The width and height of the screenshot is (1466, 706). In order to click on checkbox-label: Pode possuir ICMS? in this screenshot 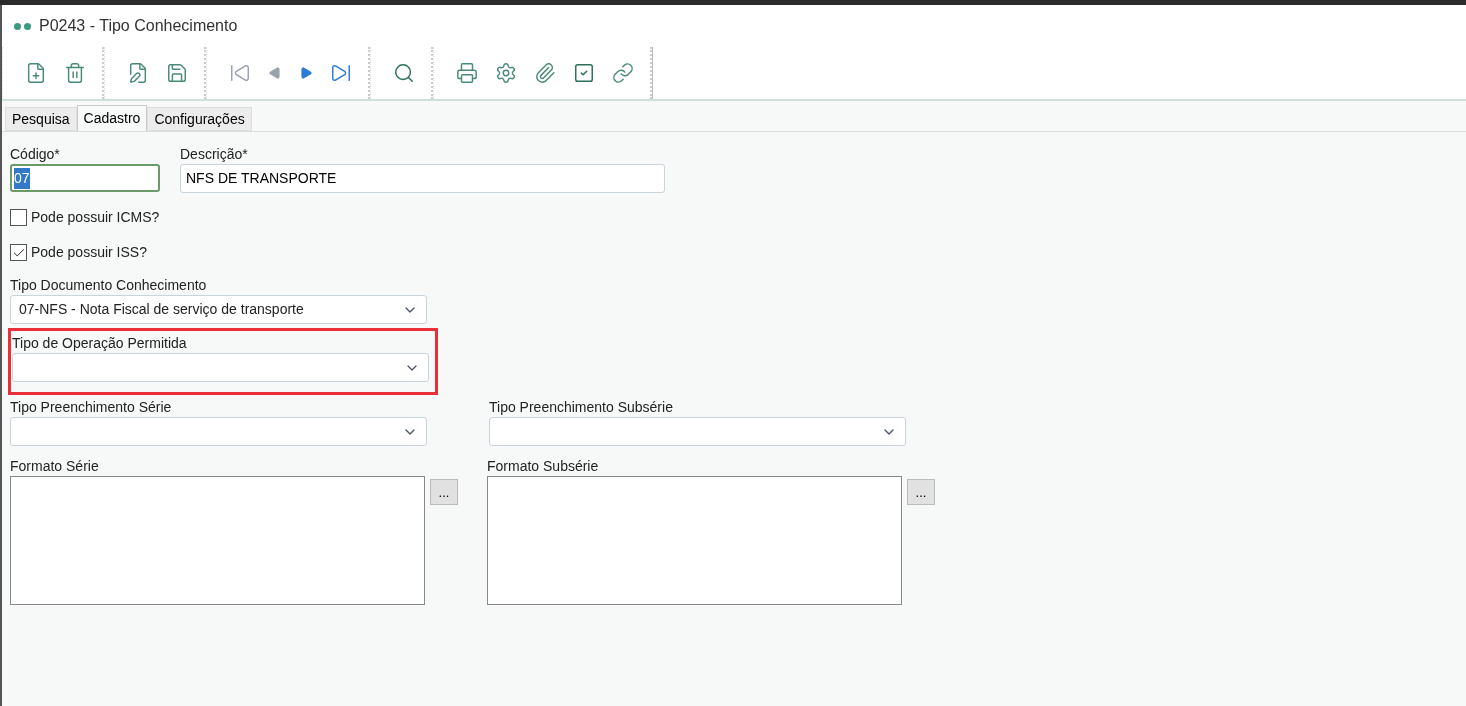, I will do `click(95, 217)`.